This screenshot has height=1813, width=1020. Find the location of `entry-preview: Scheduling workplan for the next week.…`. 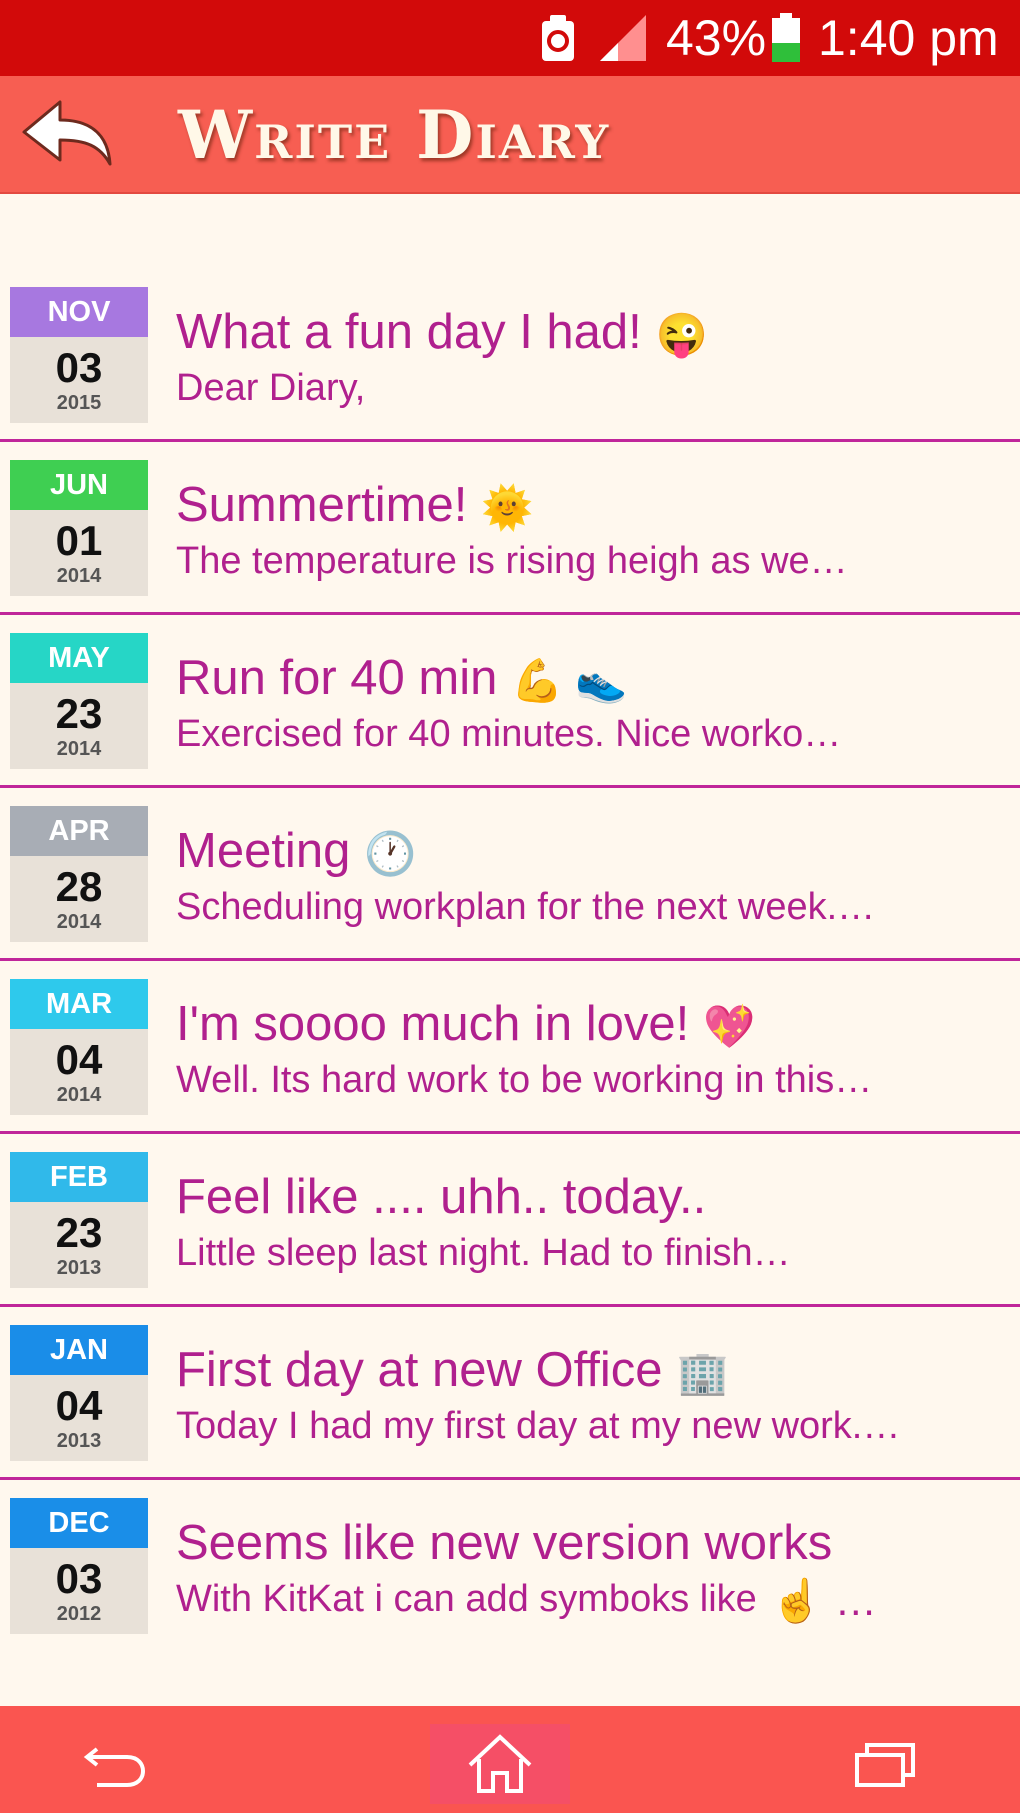

entry-preview: Scheduling workplan for the next week.… is located at coordinates (525, 907).